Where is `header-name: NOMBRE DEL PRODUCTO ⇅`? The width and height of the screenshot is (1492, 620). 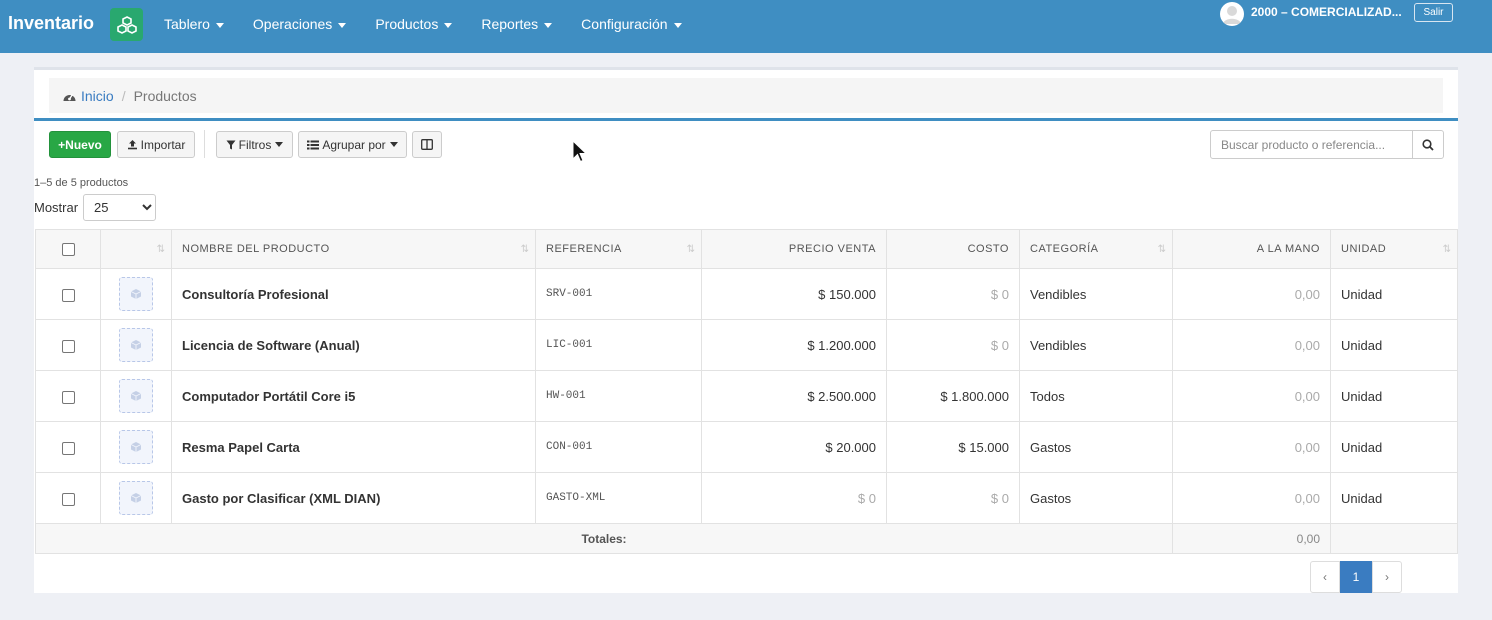
header-name: NOMBRE DEL PRODUCTO ⇅ is located at coordinates (353, 249).